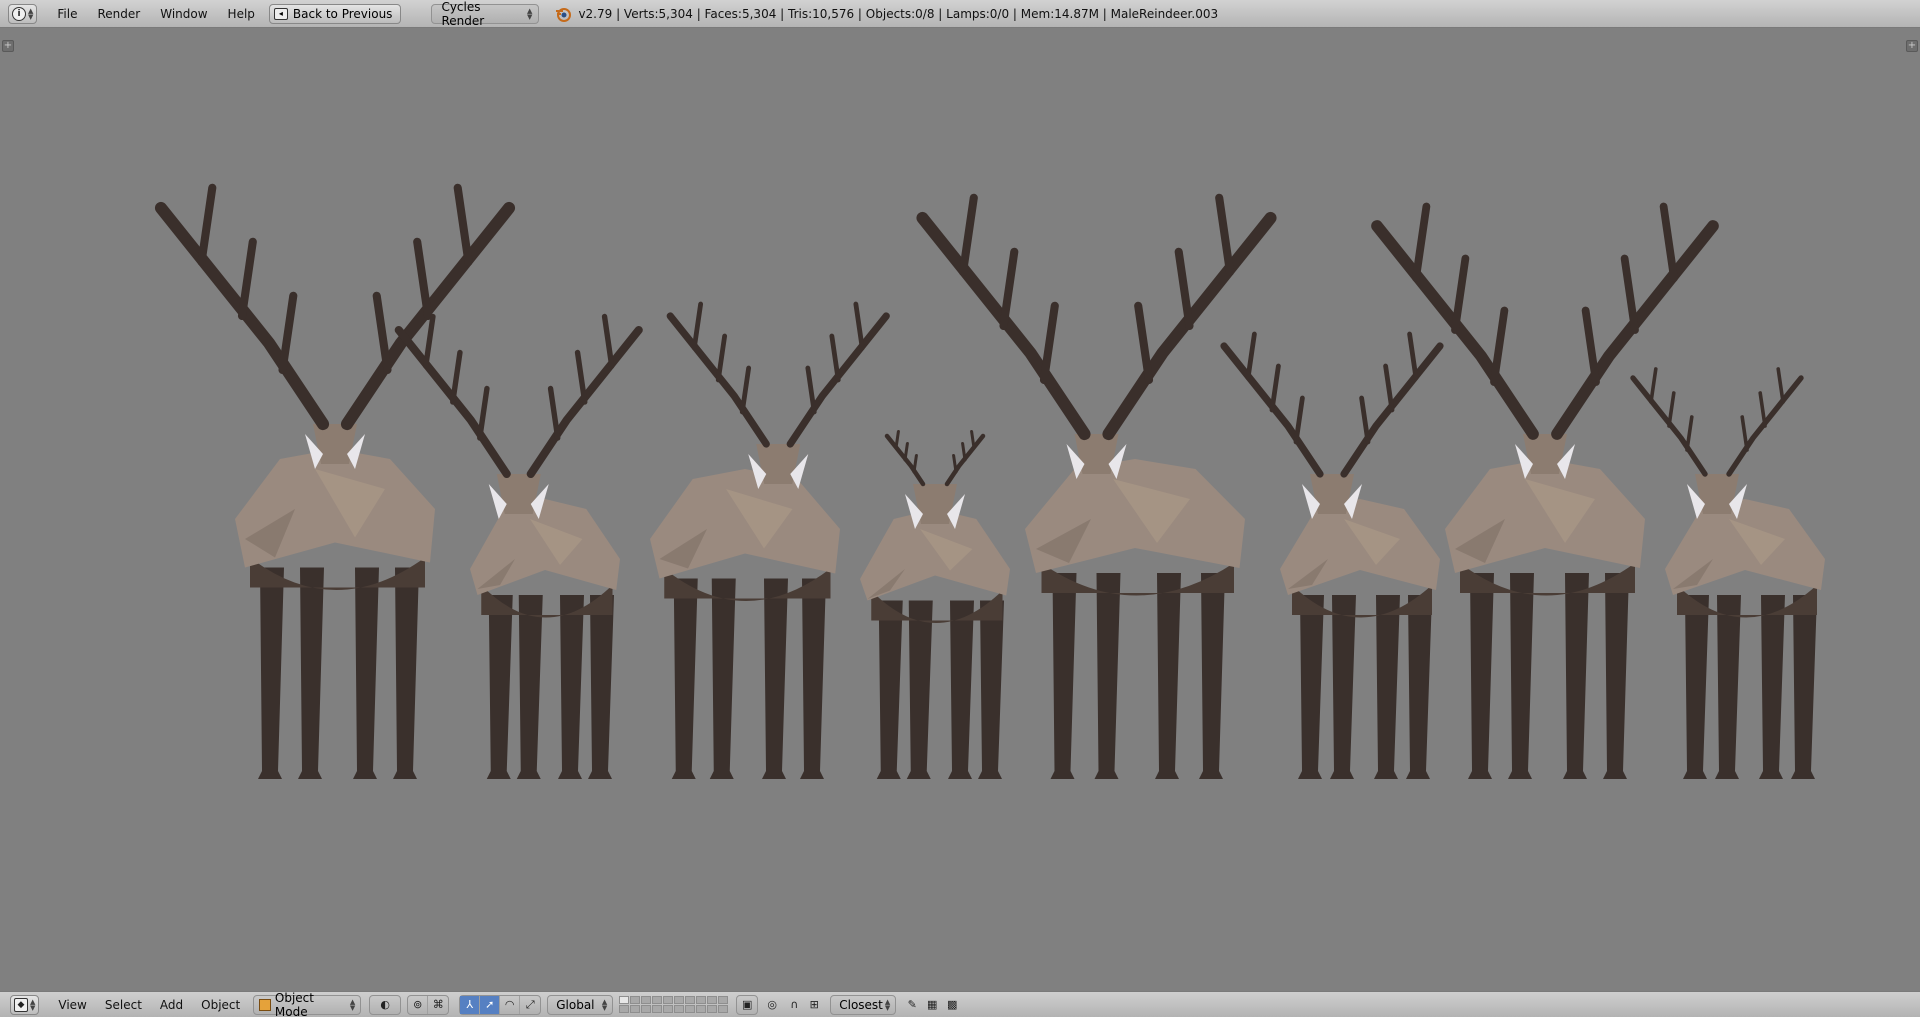 This screenshot has height=1017, width=1920. I want to click on overlay-icon: ✎, so click(912, 1005).